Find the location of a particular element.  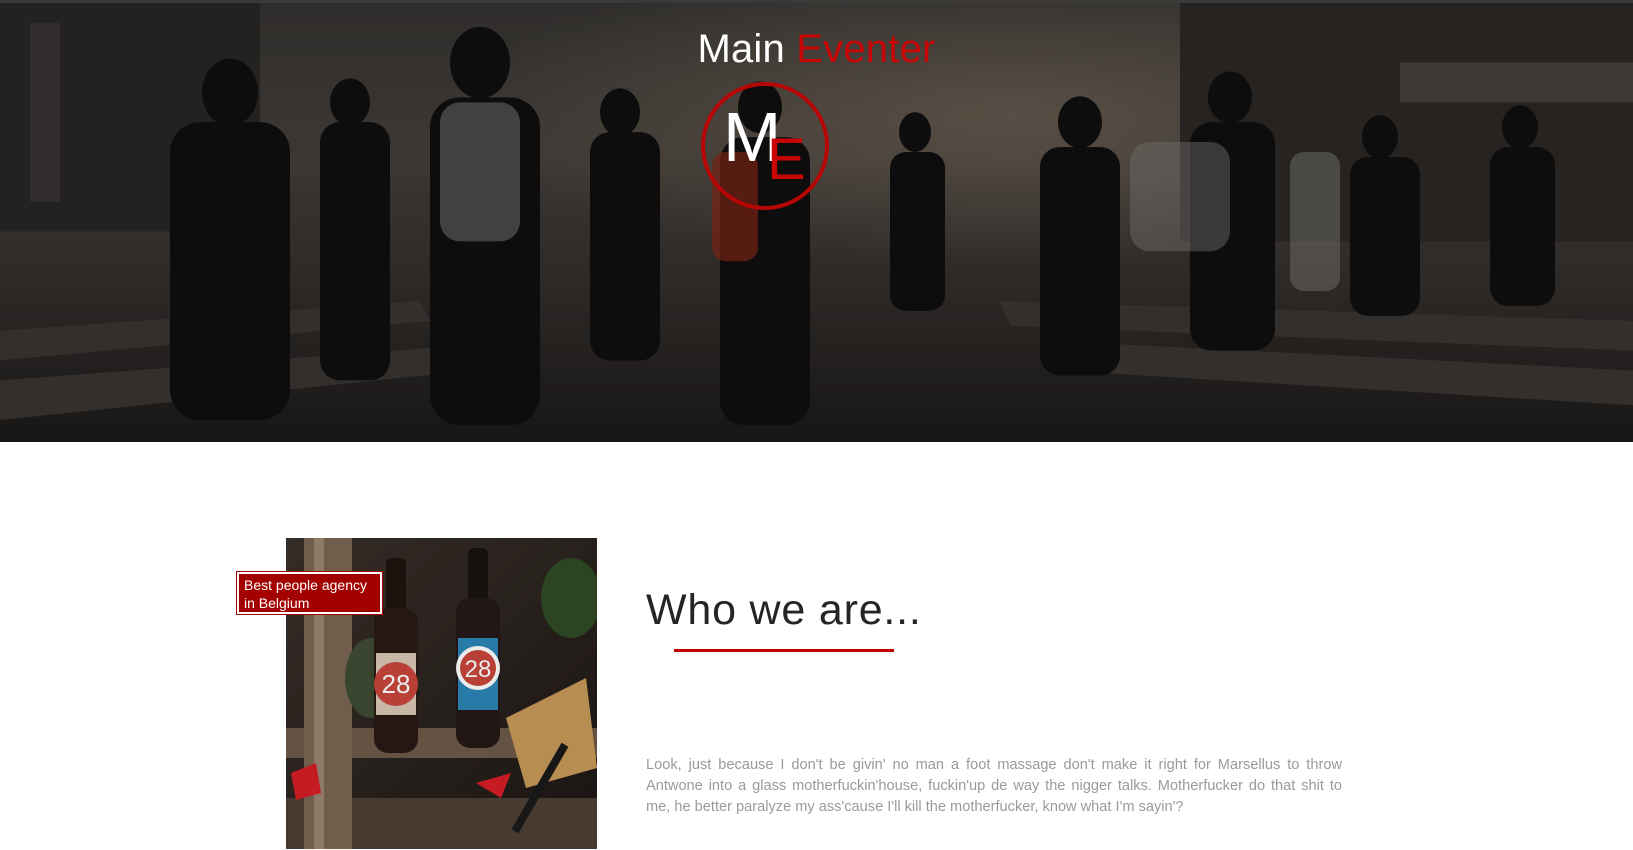

brand-word-main: Main is located at coordinates (741, 49).